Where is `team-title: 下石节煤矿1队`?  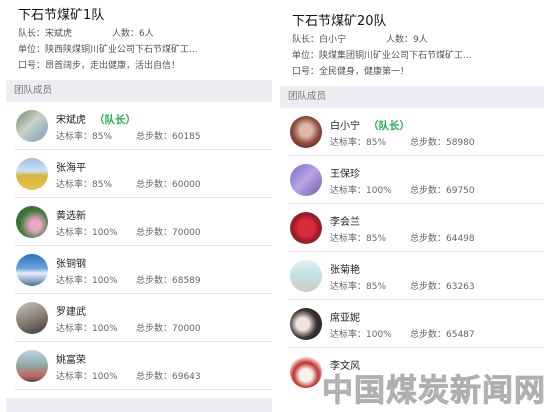 team-title: 下石节煤矿1队 is located at coordinates (61, 15).